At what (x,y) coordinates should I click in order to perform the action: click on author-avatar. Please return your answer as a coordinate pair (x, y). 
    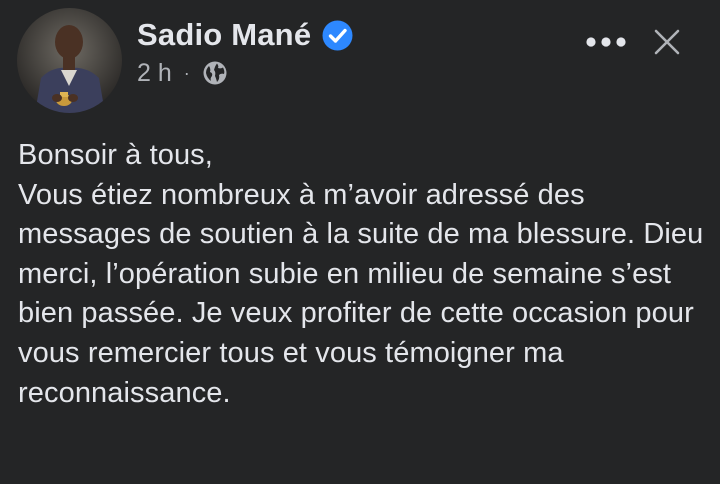
    Looking at the image, I should click on (69, 60).